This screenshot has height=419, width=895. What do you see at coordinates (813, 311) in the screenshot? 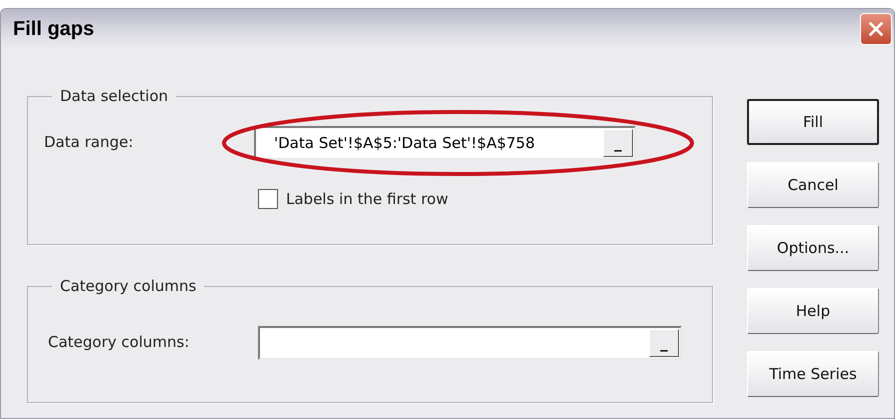
I see `dialog-button: Help` at bounding box center [813, 311].